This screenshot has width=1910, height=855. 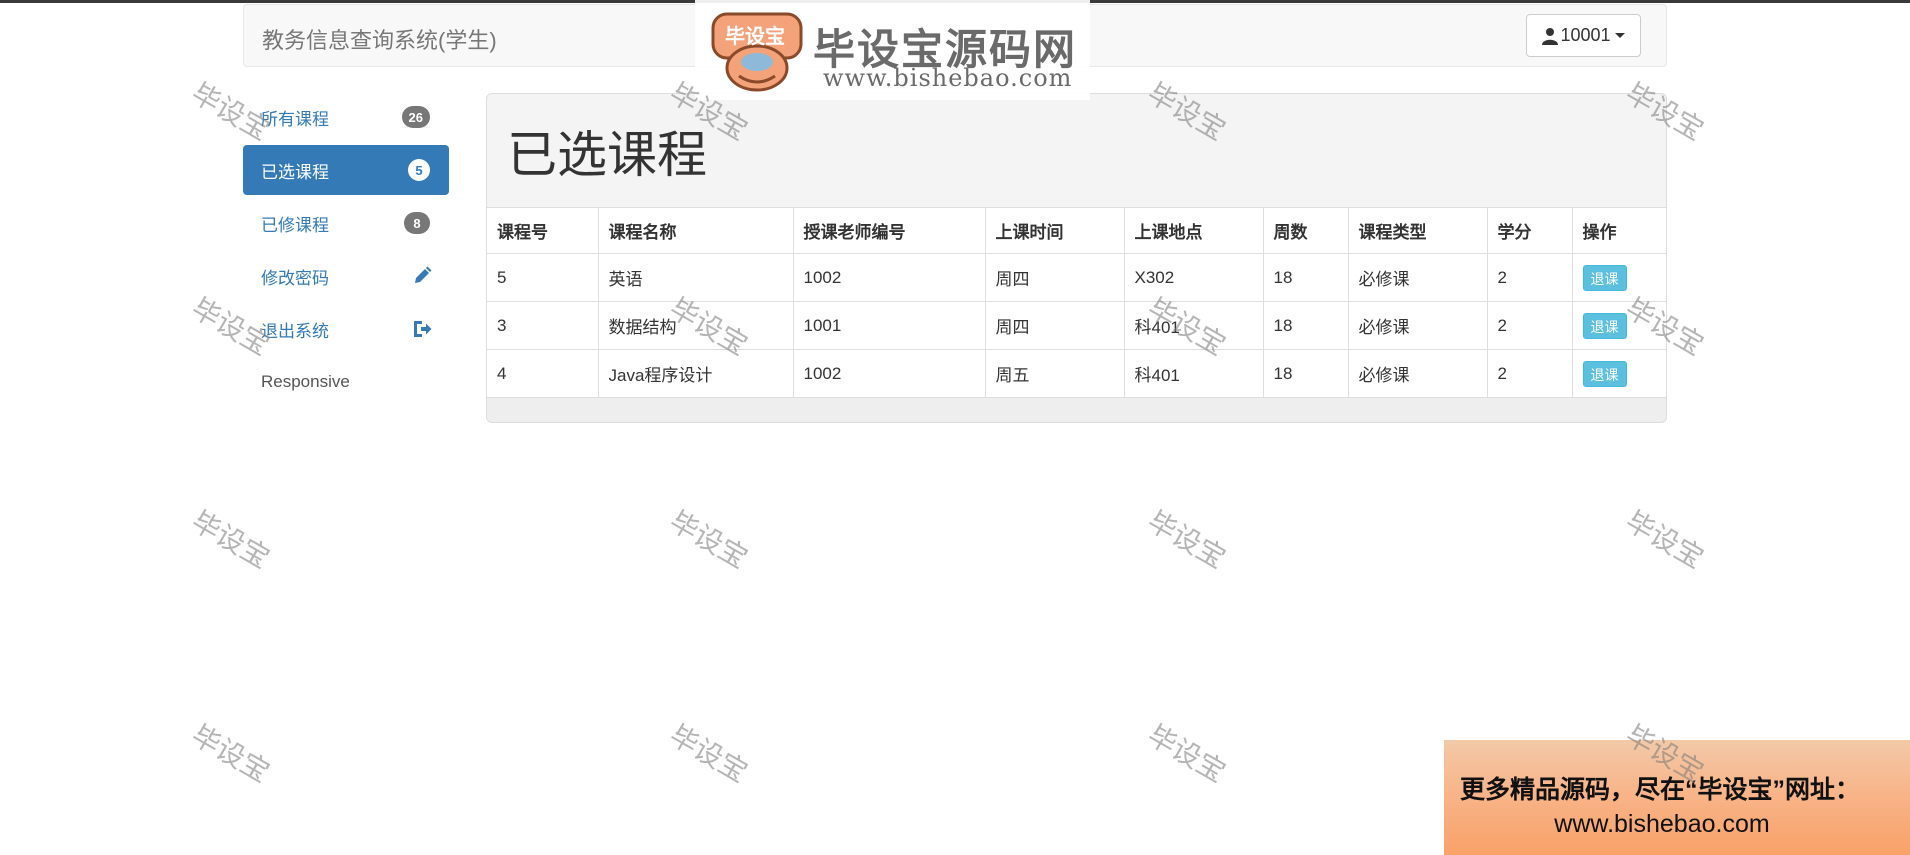 I want to click on chevron-down-icon, so click(x=1619, y=35).